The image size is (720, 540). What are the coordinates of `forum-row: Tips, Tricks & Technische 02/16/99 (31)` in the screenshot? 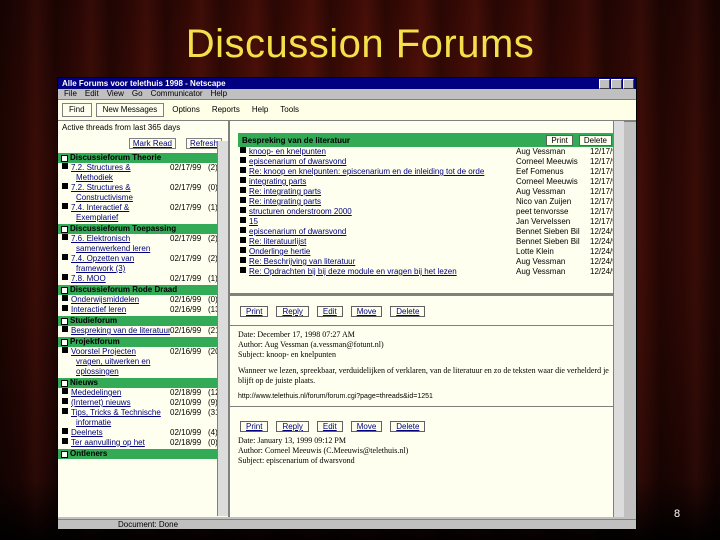 It's located at (143, 413).